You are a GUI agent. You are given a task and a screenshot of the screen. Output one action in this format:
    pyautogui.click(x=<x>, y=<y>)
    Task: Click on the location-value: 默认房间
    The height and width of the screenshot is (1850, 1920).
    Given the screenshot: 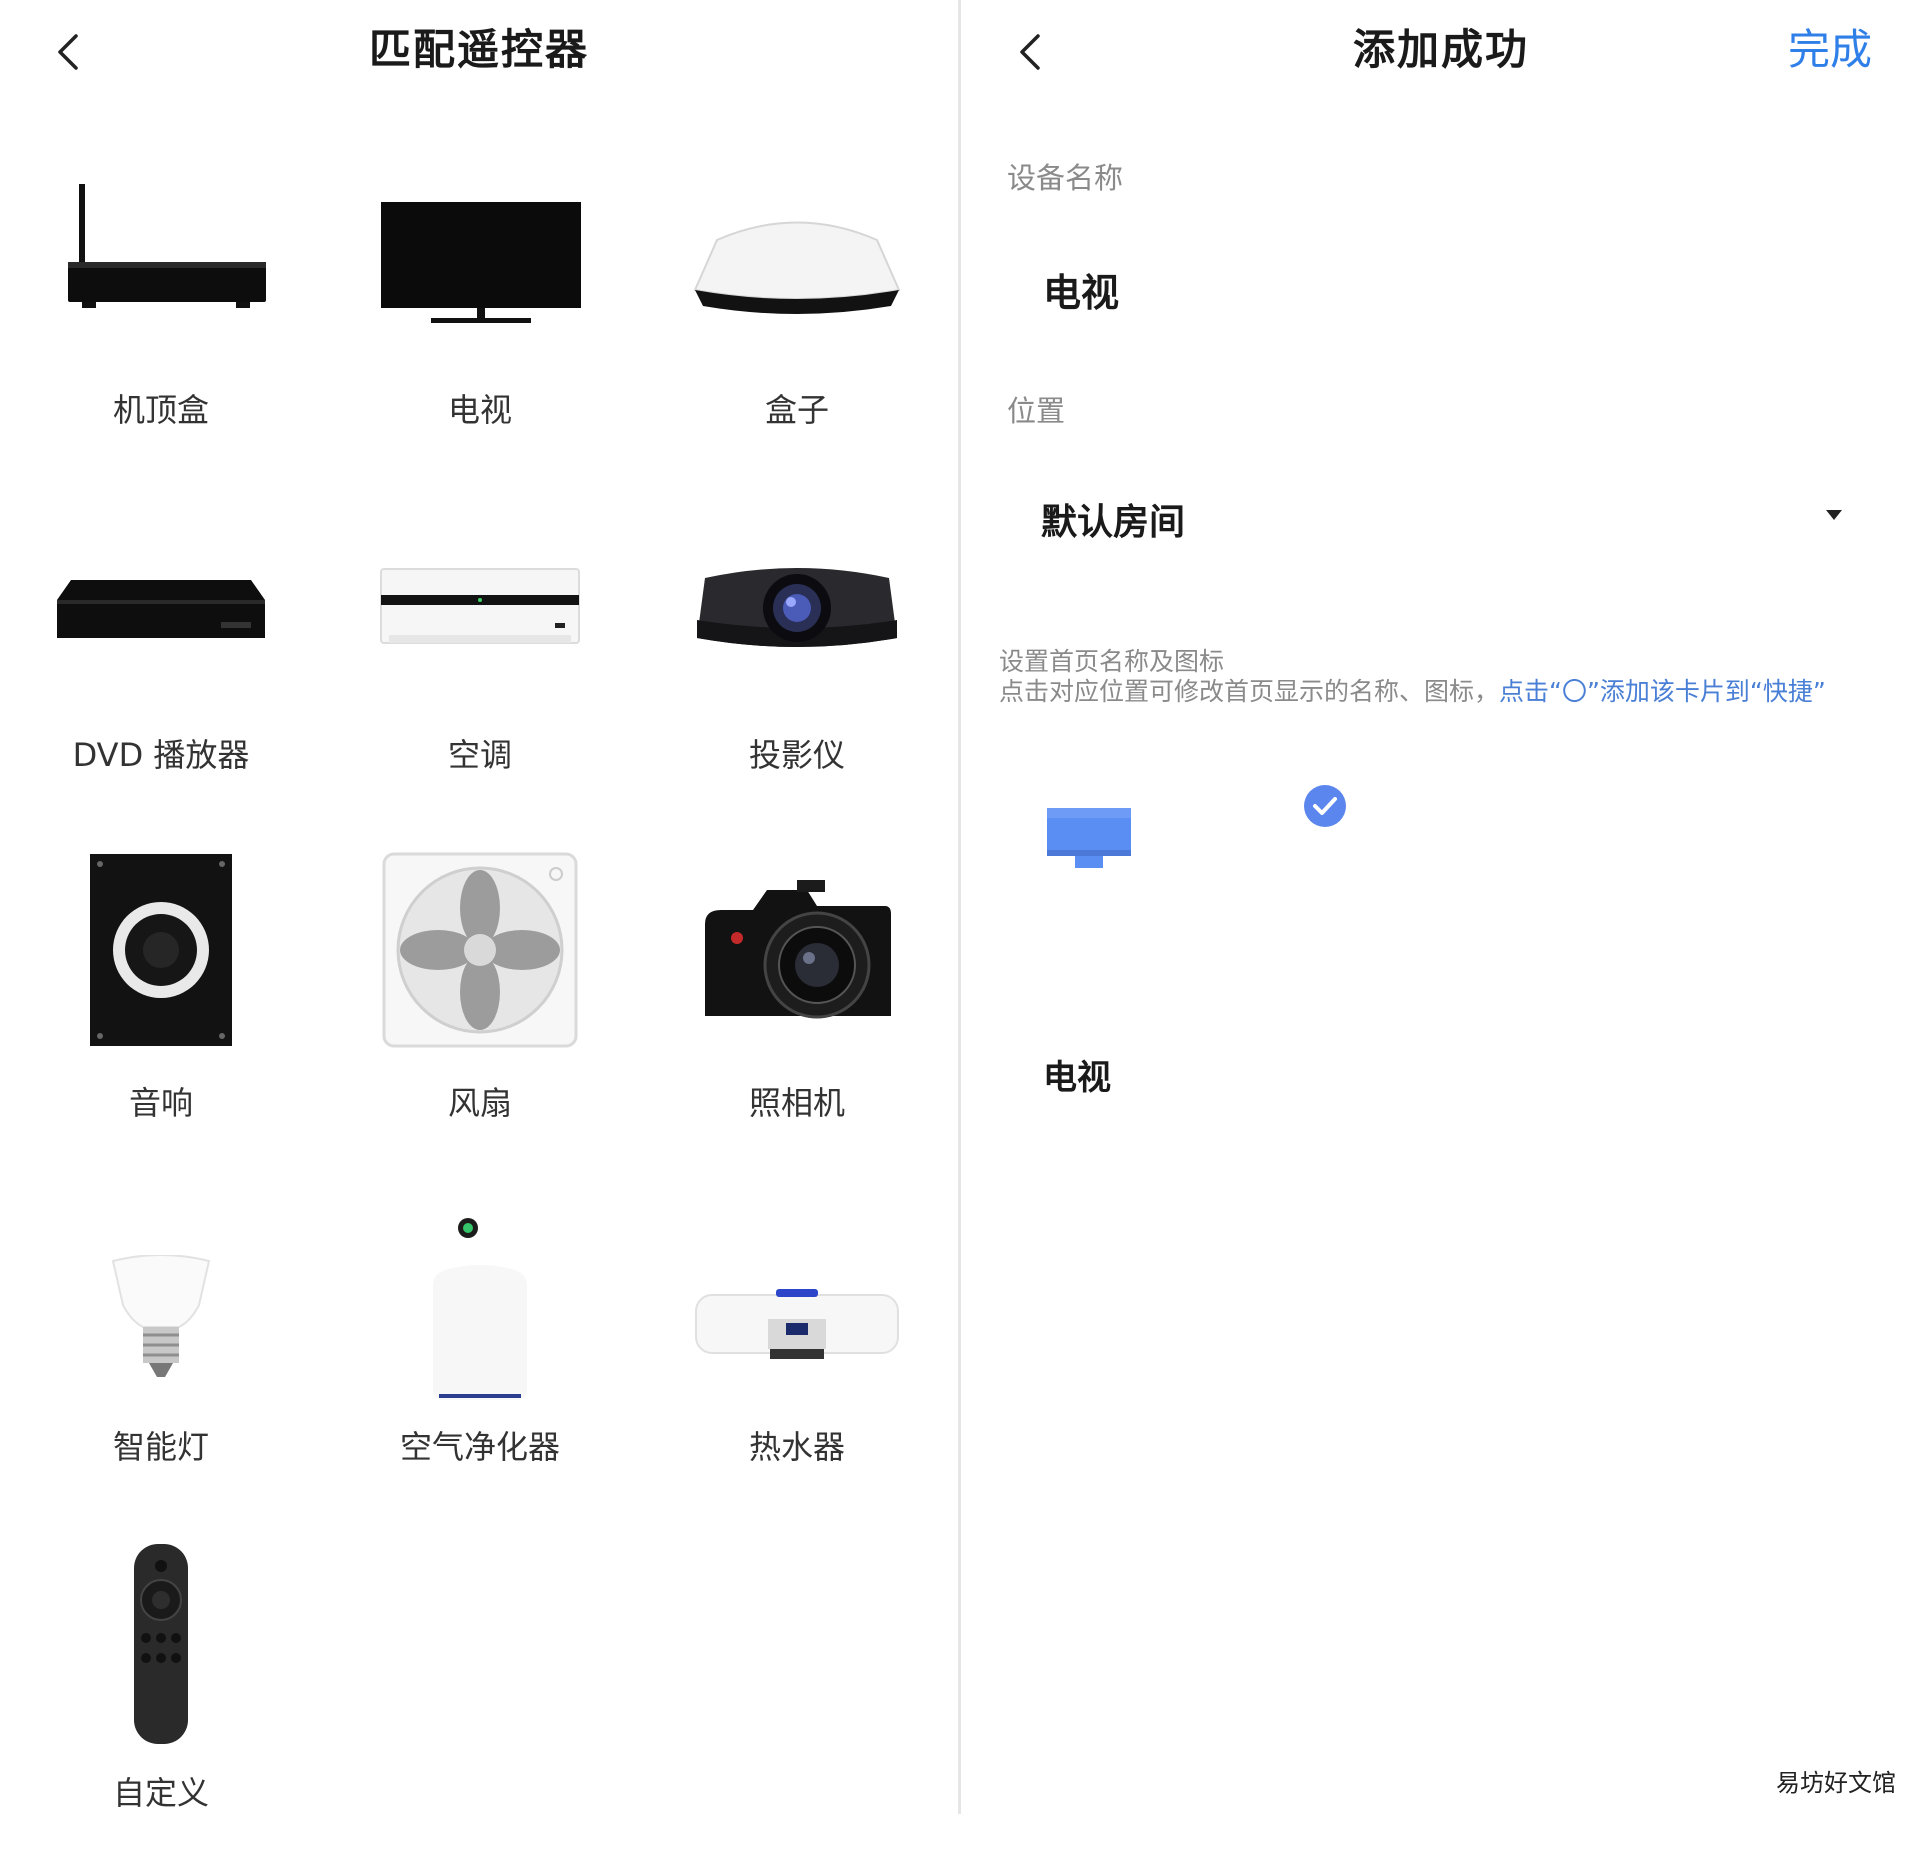 What is the action you would take?
    pyautogui.click(x=1113, y=522)
    